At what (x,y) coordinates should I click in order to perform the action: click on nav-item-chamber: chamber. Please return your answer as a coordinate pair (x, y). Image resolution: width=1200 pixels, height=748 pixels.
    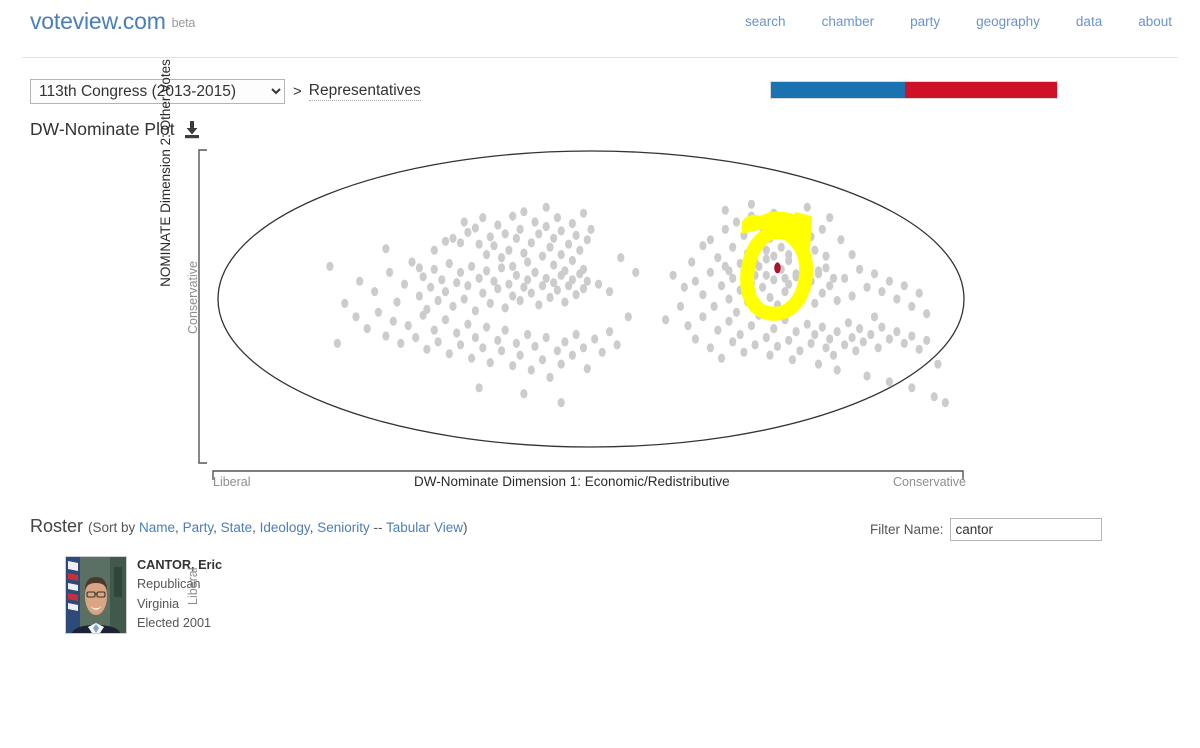
    Looking at the image, I should click on (848, 21).